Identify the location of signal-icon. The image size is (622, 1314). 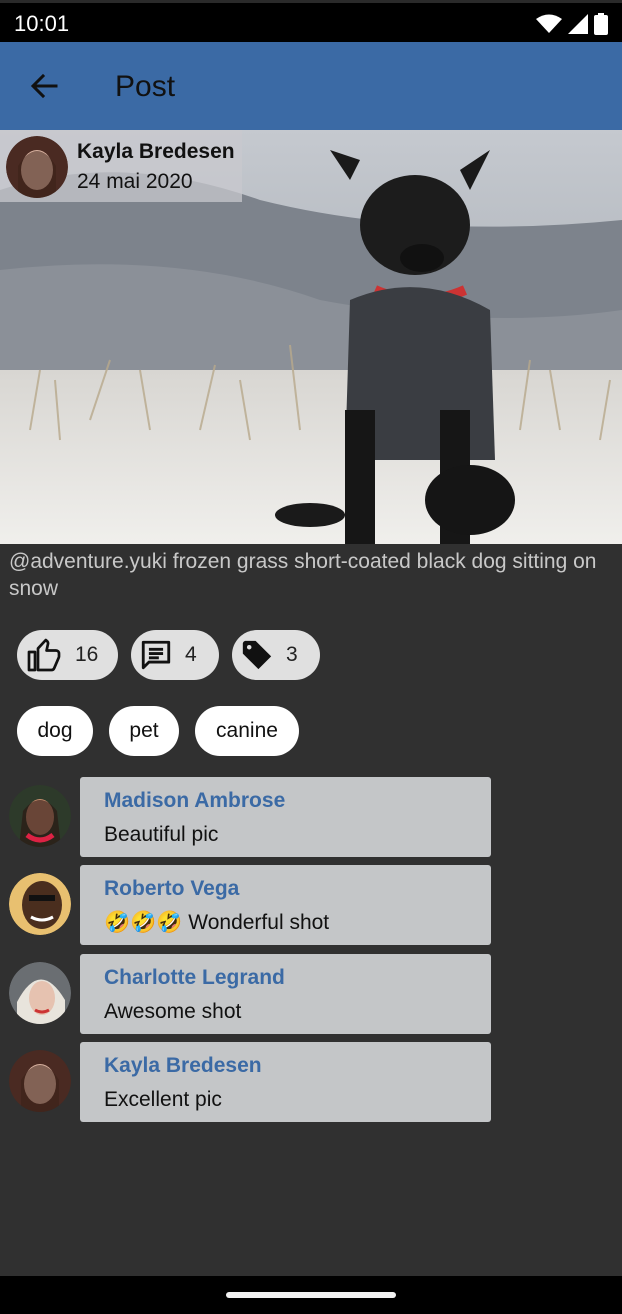
(578, 24).